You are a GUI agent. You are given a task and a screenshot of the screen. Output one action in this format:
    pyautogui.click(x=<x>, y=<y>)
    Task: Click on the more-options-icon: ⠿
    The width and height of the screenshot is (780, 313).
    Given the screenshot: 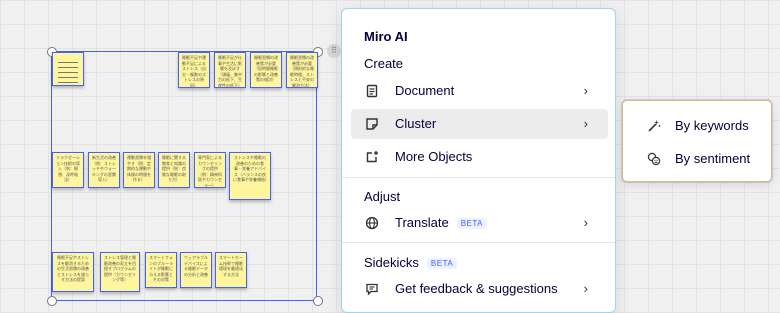 What is the action you would take?
    pyautogui.click(x=334, y=51)
    